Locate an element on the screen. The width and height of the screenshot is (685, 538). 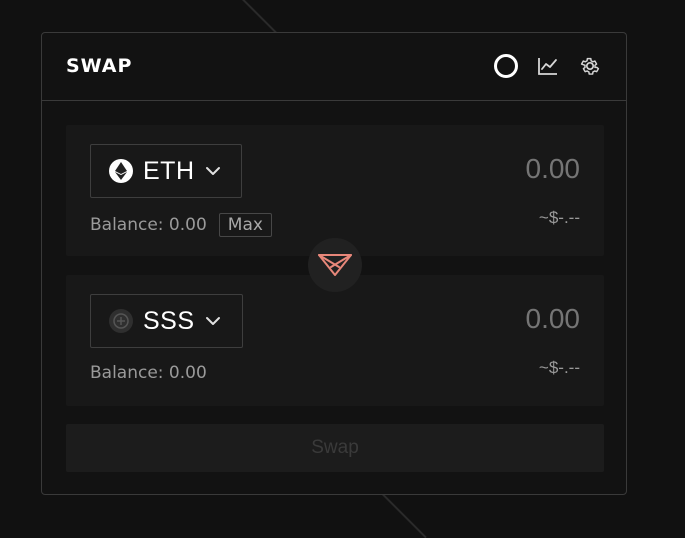
to-amount-input is located at coordinates (480, 319).